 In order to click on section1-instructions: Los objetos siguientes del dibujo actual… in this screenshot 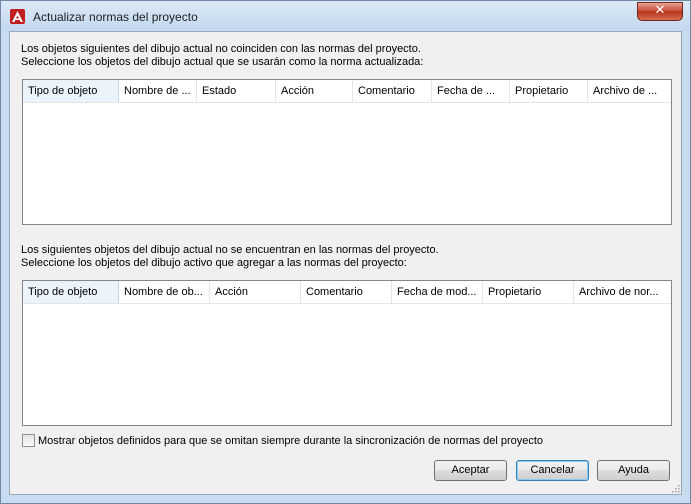, I will do `click(222, 56)`.